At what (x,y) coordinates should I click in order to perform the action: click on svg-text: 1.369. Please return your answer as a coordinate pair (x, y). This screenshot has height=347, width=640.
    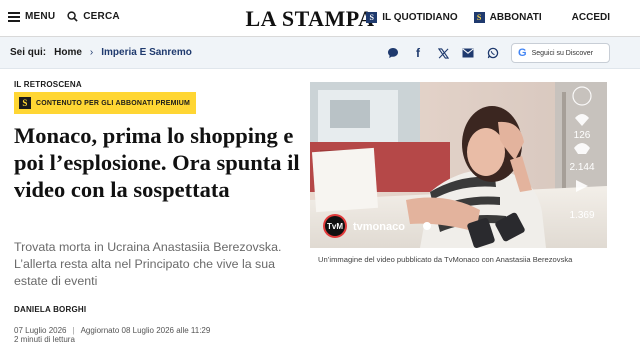
    Looking at the image, I should click on (581, 215).